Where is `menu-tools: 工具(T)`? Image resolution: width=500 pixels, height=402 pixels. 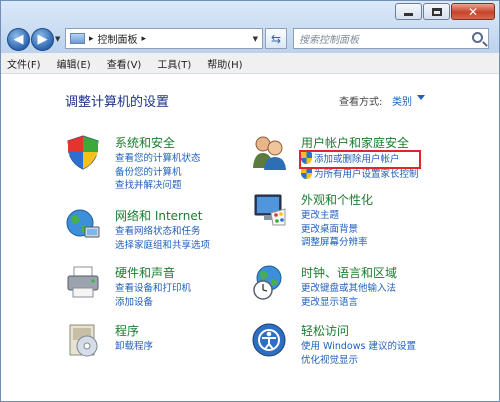
menu-tools: 工具(T) is located at coordinates (174, 63).